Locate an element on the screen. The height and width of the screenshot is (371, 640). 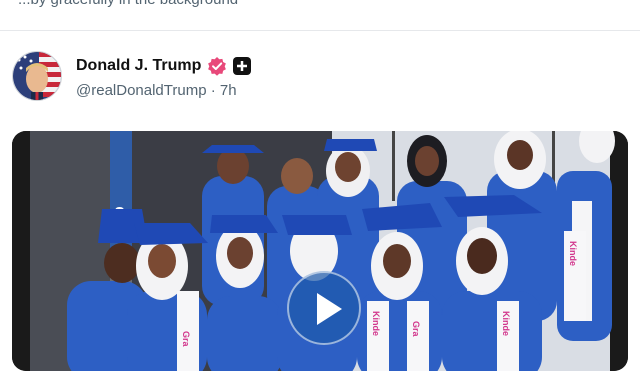
handle-row: @realDonaldTrump · 7h is located at coordinates (156, 90).